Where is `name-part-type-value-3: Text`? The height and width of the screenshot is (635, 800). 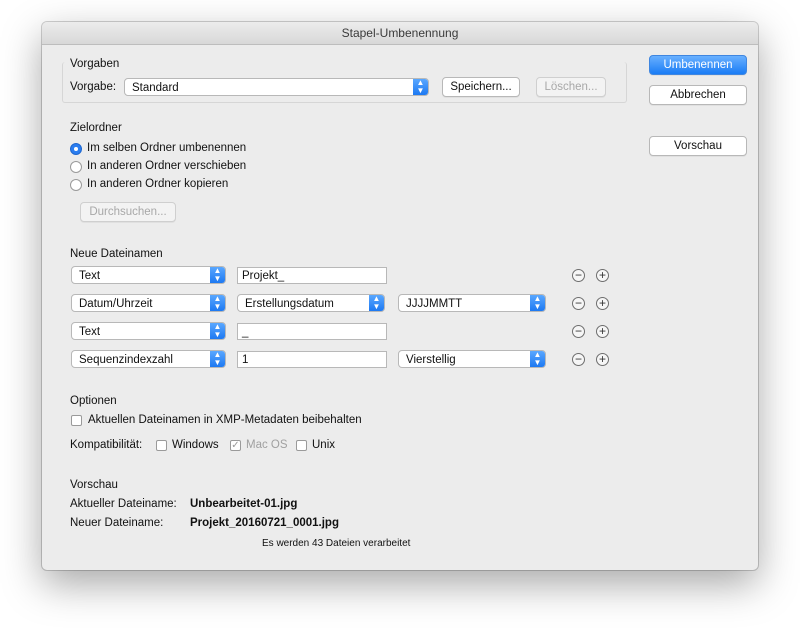
name-part-type-value-3: Text is located at coordinates (90, 332).